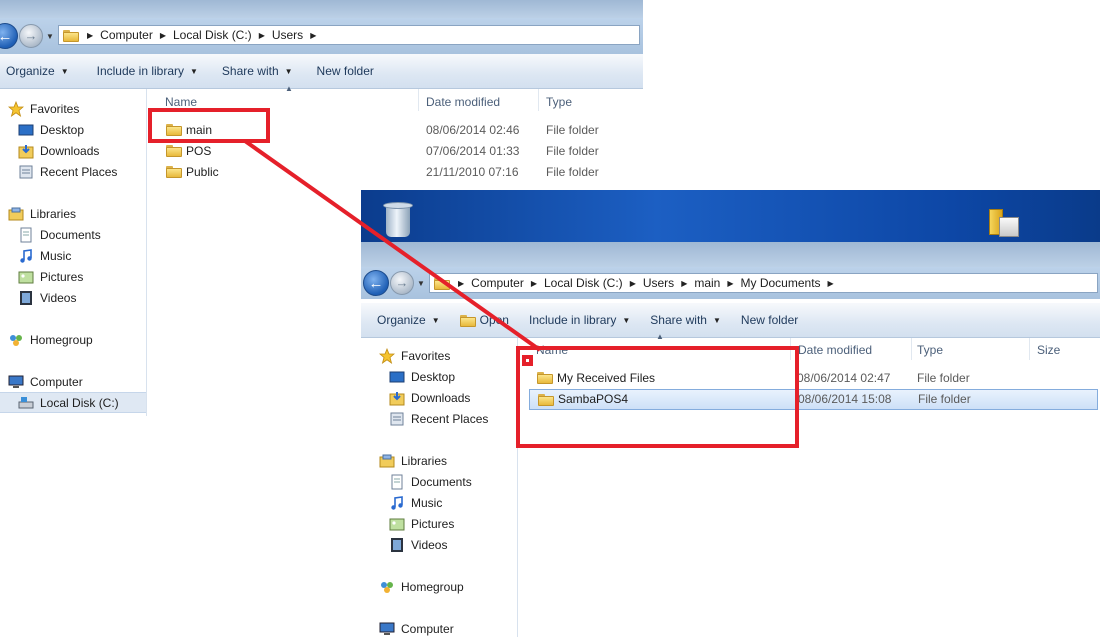  I want to click on annotation-box-folder-list, so click(657, 397).